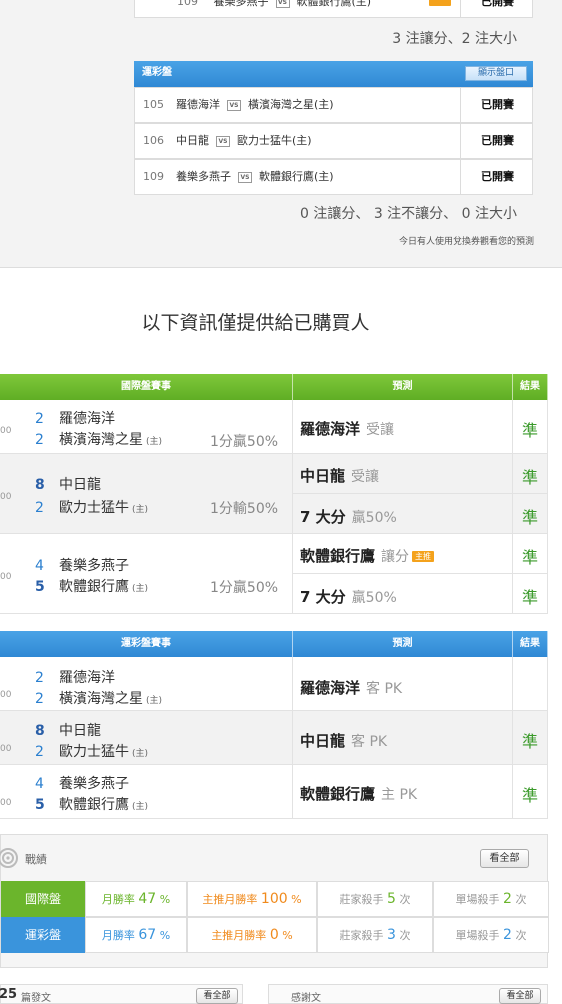 This screenshot has width=562, height=1004. What do you see at coordinates (333, 74) in the screenshot?
I see `lottery-box-header: 運彩盤 顯示盤口` at bounding box center [333, 74].